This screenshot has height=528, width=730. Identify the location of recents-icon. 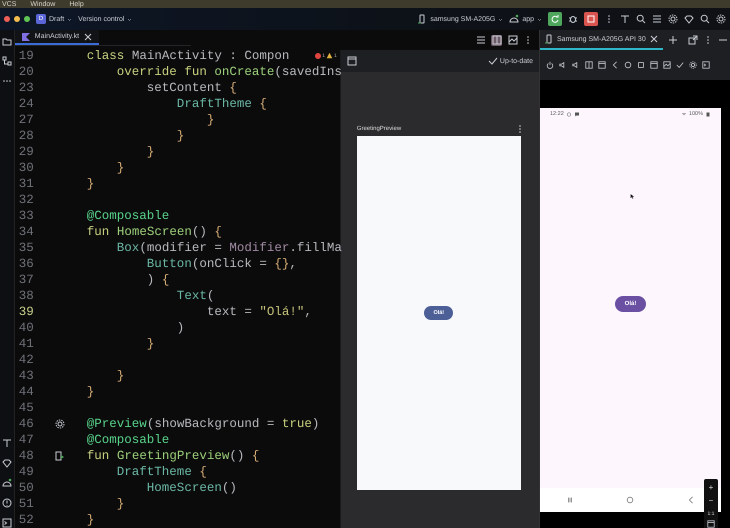
(570, 500).